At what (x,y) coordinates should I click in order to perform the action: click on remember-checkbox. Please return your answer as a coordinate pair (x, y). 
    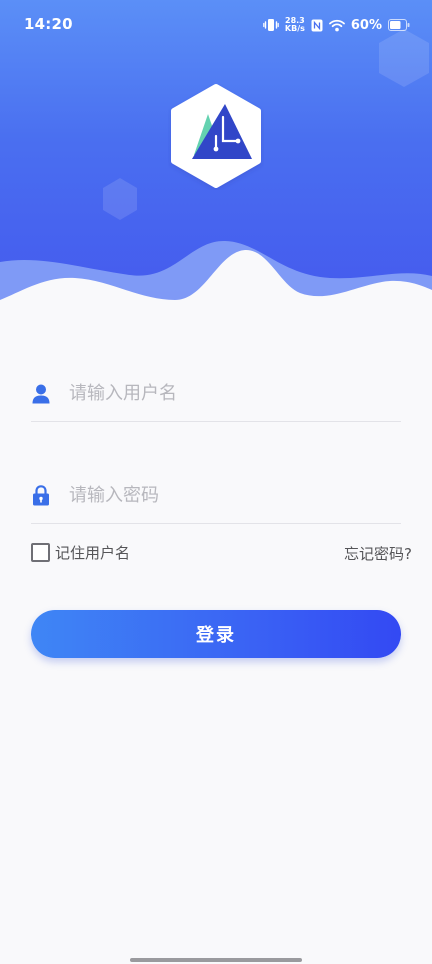
    Looking at the image, I should click on (40, 552).